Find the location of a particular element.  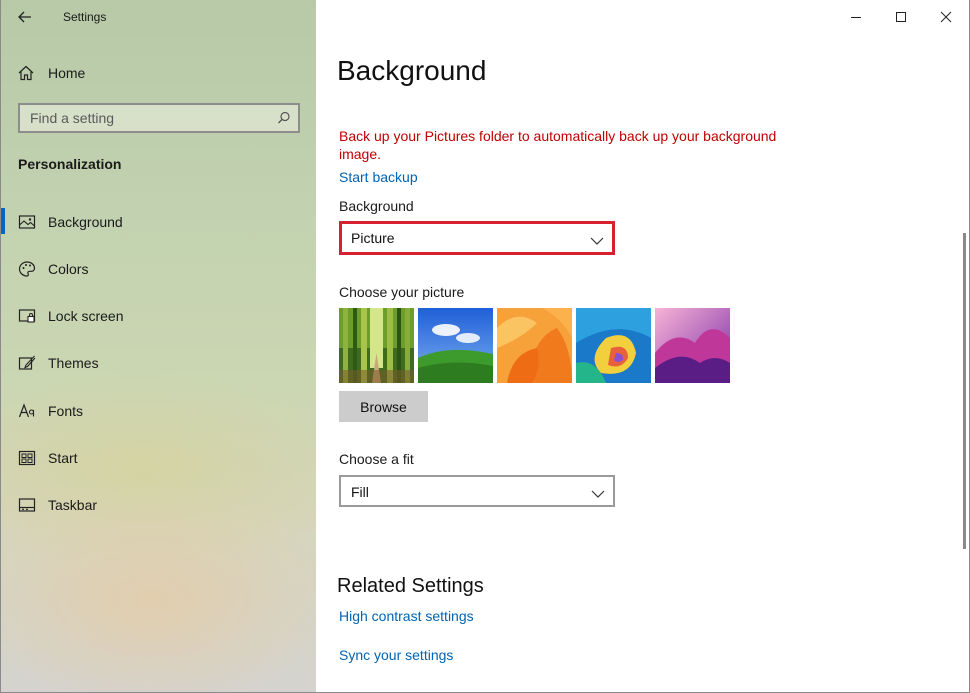

sidebar-item-colors: Colors is located at coordinates (159, 269).